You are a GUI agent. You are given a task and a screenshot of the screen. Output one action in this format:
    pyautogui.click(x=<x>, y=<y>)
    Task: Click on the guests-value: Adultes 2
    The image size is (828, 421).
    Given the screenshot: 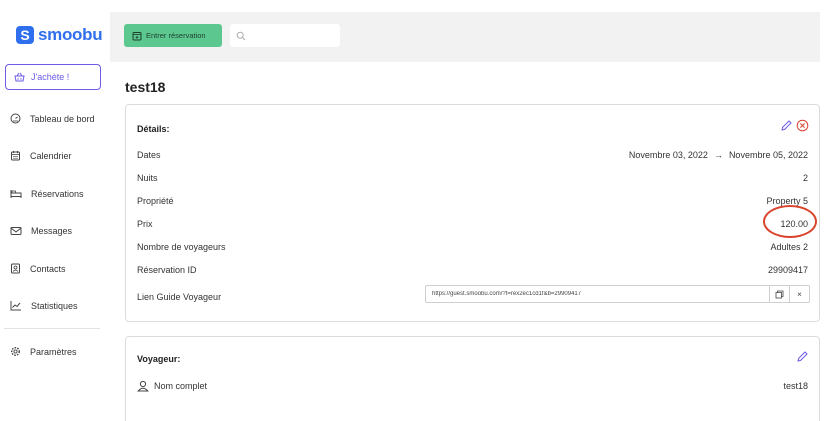 What is the action you would take?
    pyautogui.click(x=789, y=247)
    